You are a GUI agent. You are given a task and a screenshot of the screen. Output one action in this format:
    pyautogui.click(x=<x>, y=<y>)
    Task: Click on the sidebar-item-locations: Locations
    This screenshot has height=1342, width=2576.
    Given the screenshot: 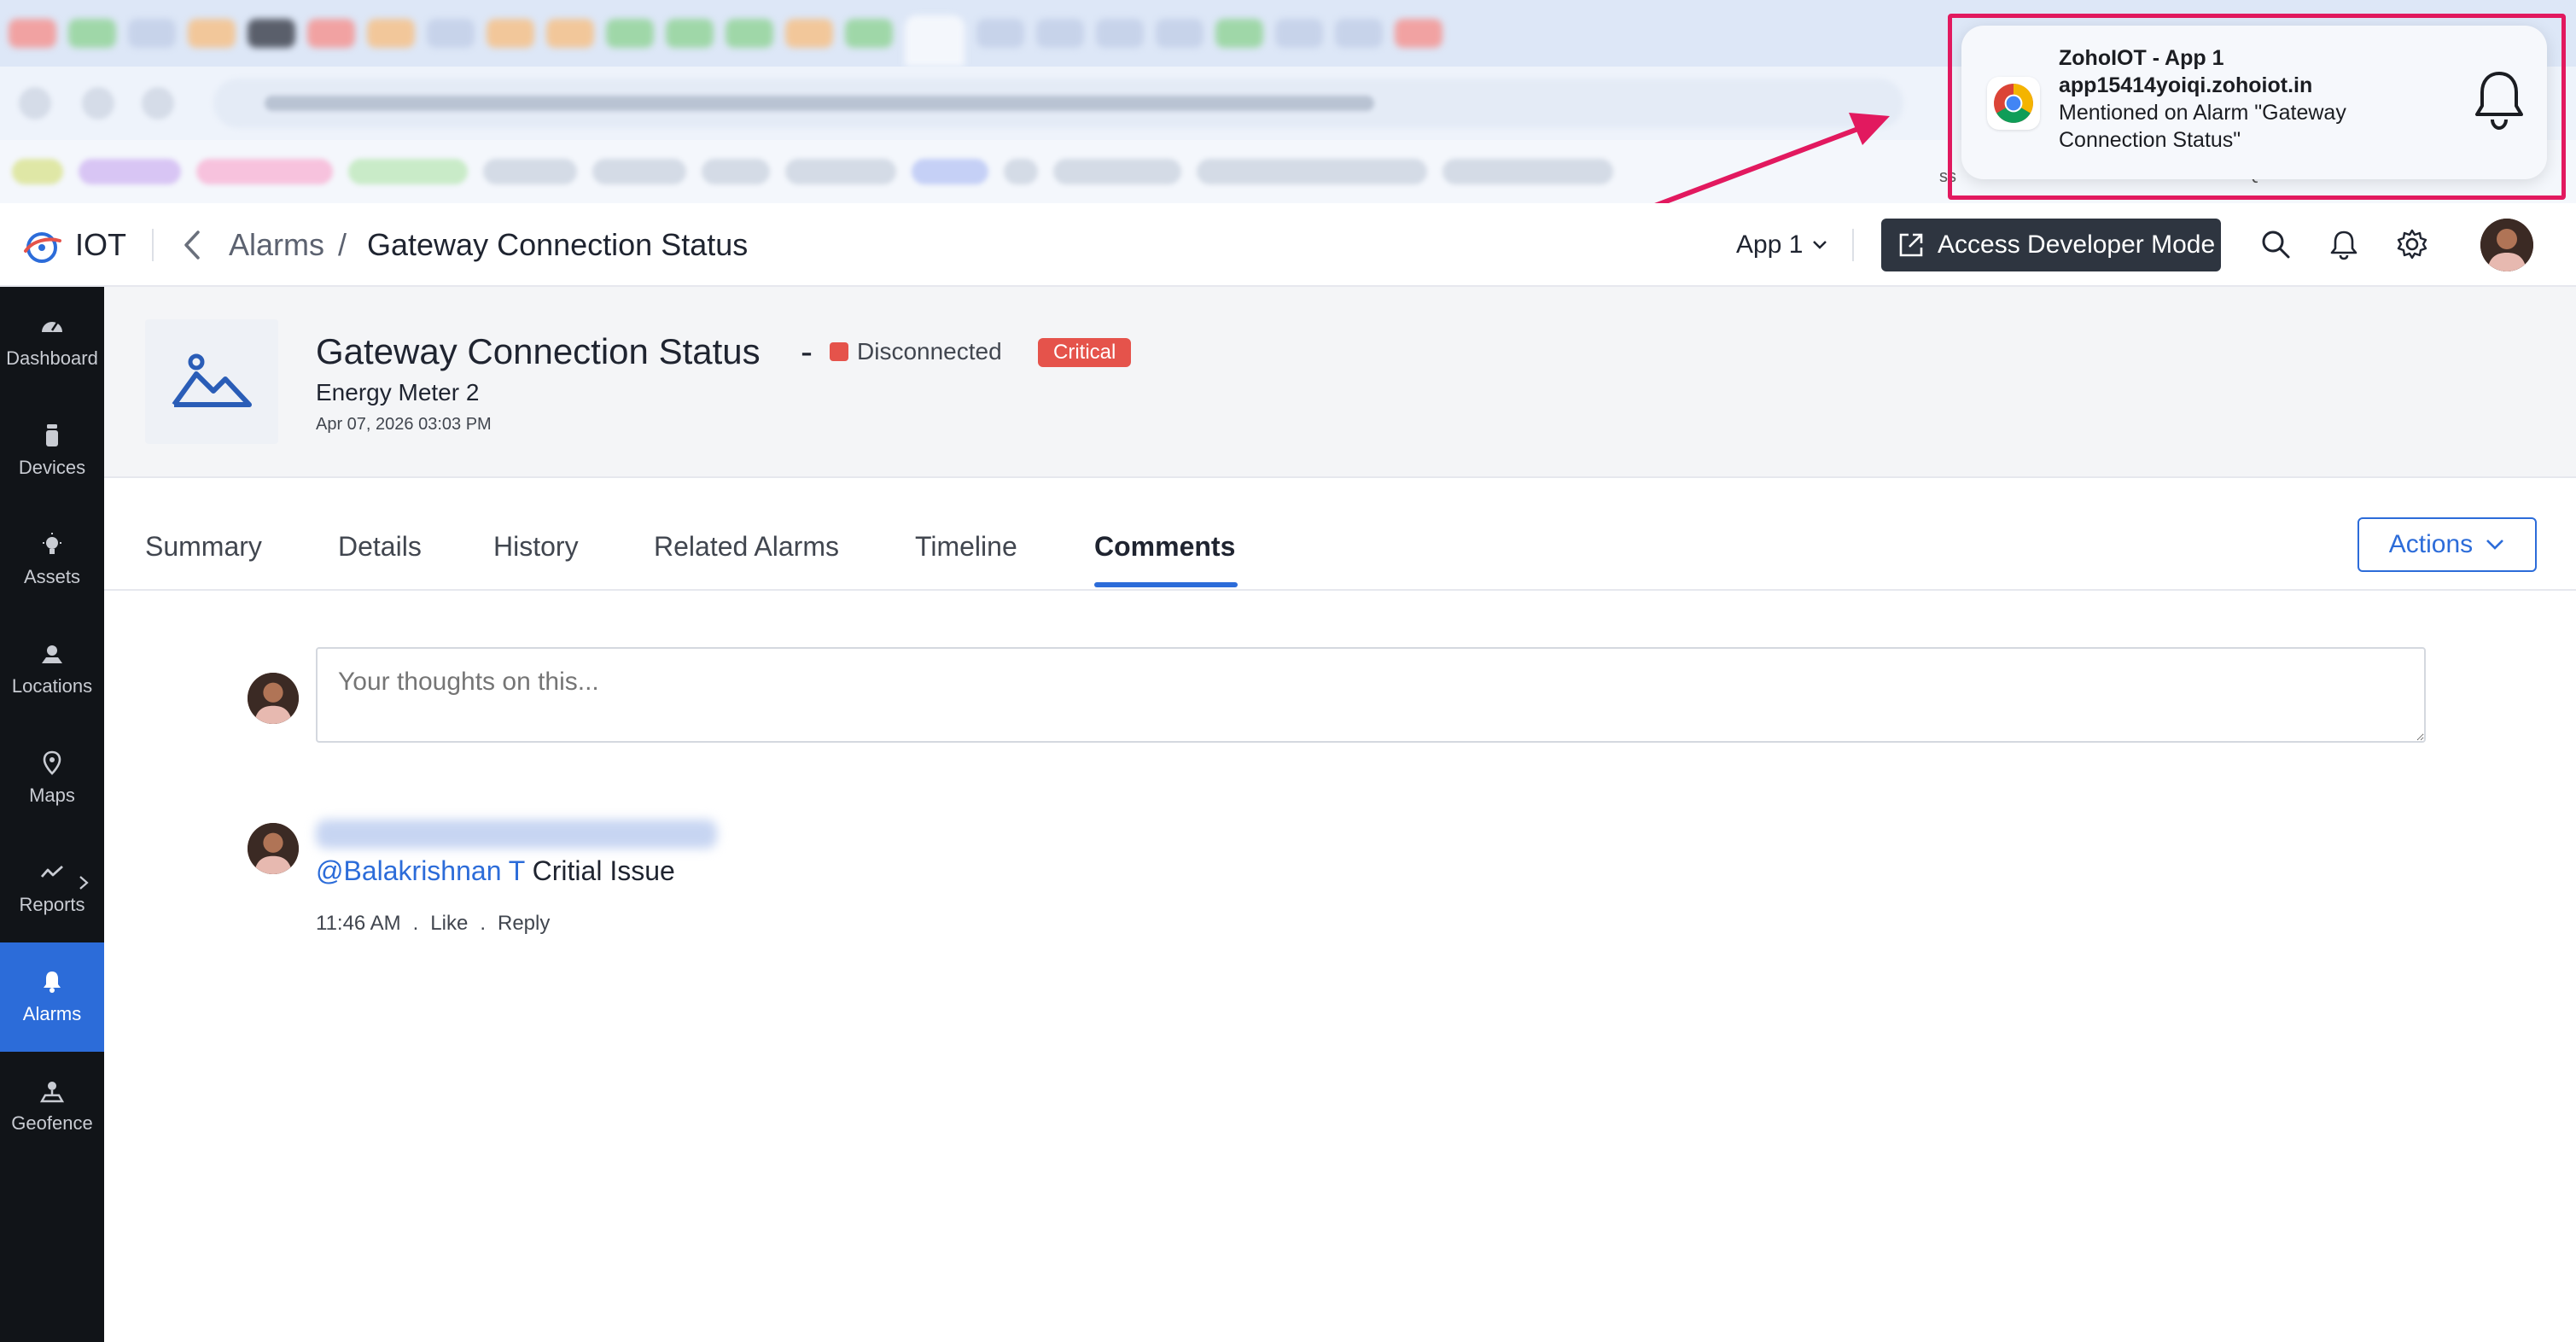 What is the action you would take?
    pyautogui.click(x=52, y=669)
    